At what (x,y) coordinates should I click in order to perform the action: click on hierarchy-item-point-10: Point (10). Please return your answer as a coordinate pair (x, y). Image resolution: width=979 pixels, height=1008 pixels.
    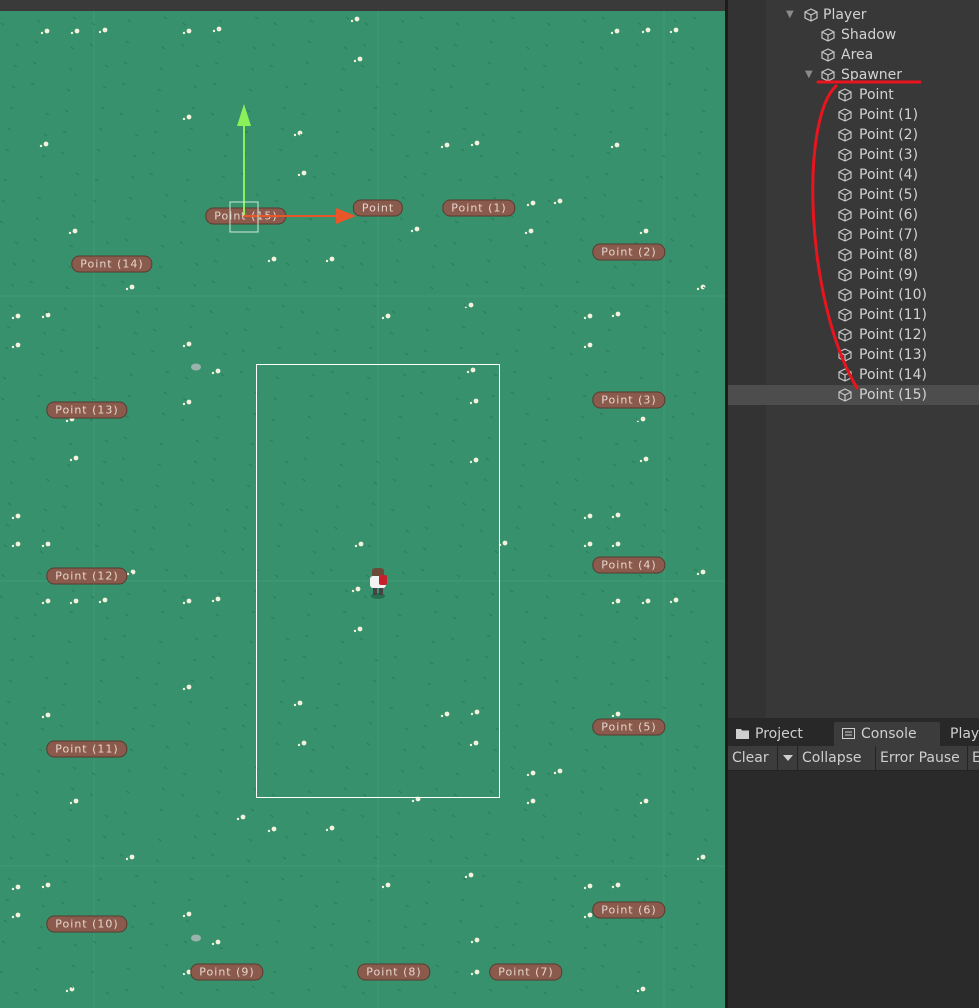
    Looking at the image, I should click on (853, 295).